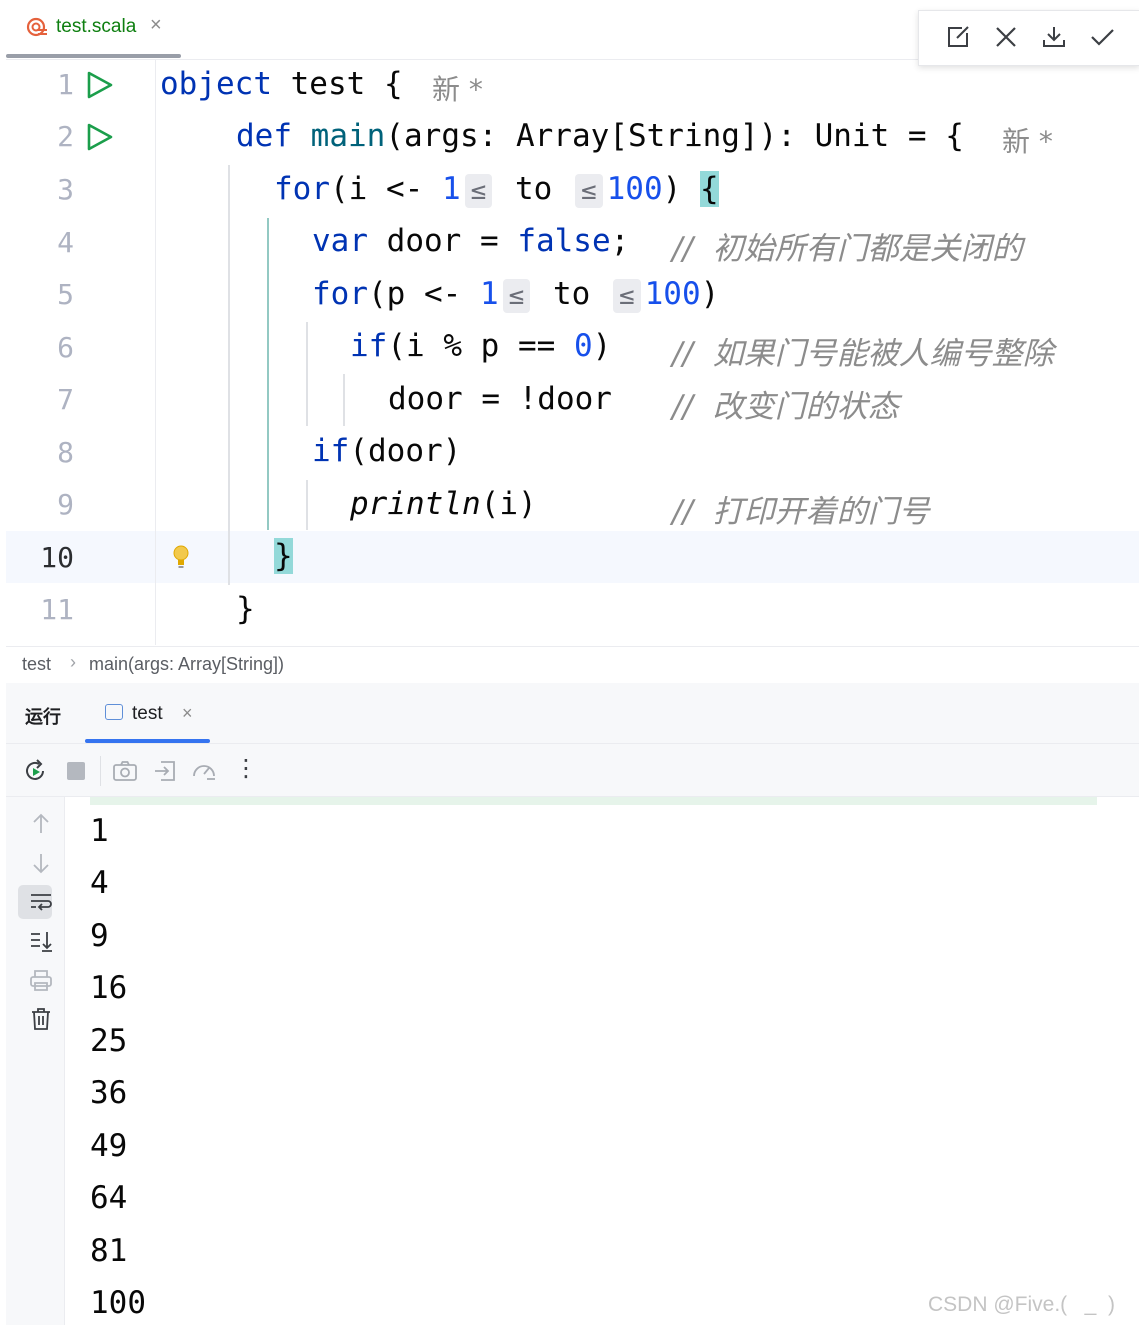 The height and width of the screenshot is (1325, 1139). I want to click on keyword: var, so click(340, 241).